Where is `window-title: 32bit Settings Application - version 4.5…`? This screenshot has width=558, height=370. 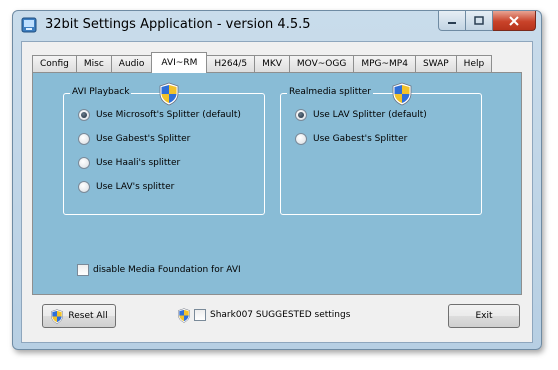 window-title: 32bit Settings Application - version 4.5… is located at coordinates (178, 24).